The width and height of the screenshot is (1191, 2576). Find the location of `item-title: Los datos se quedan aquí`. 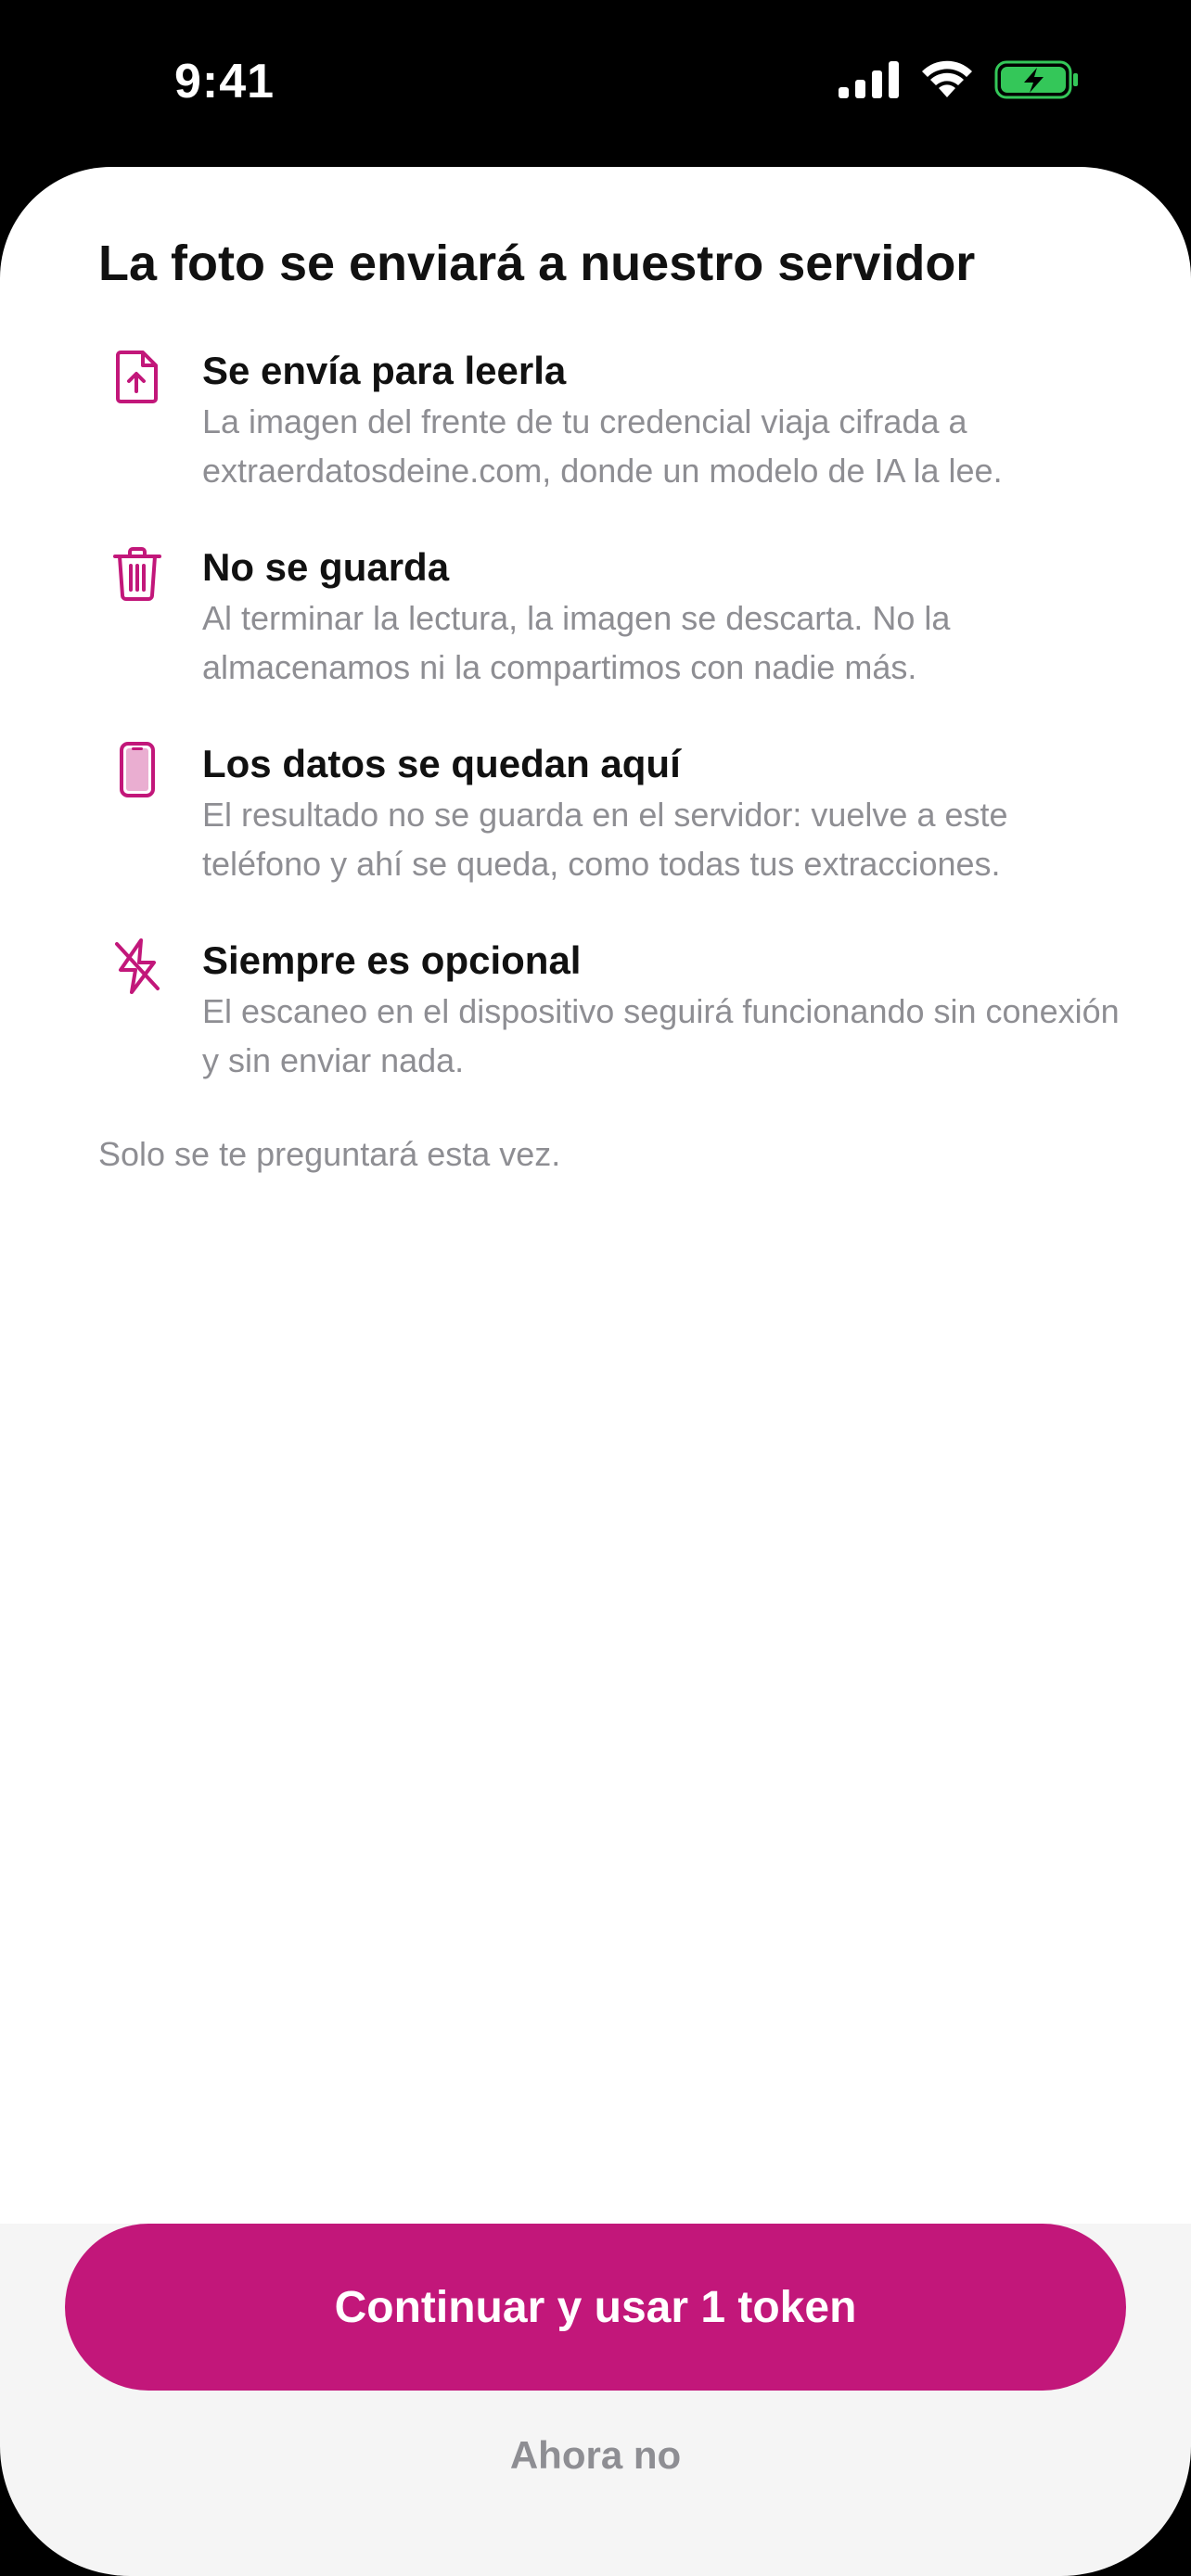

item-title: Los datos se quedan aquí is located at coordinates (441, 763).